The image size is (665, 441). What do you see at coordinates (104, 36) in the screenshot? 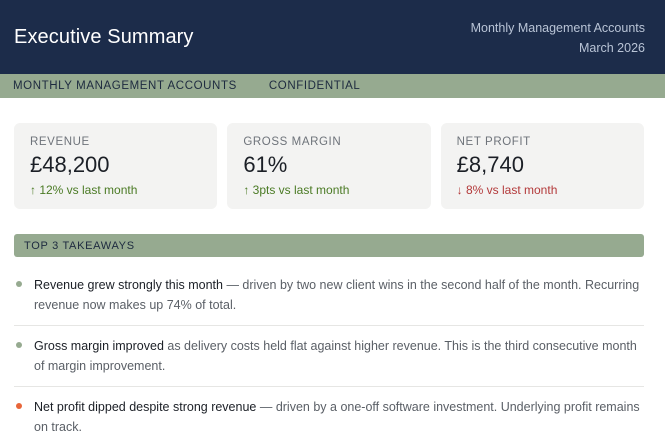
I see `page-title: Executive Summary` at bounding box center [104, 36].